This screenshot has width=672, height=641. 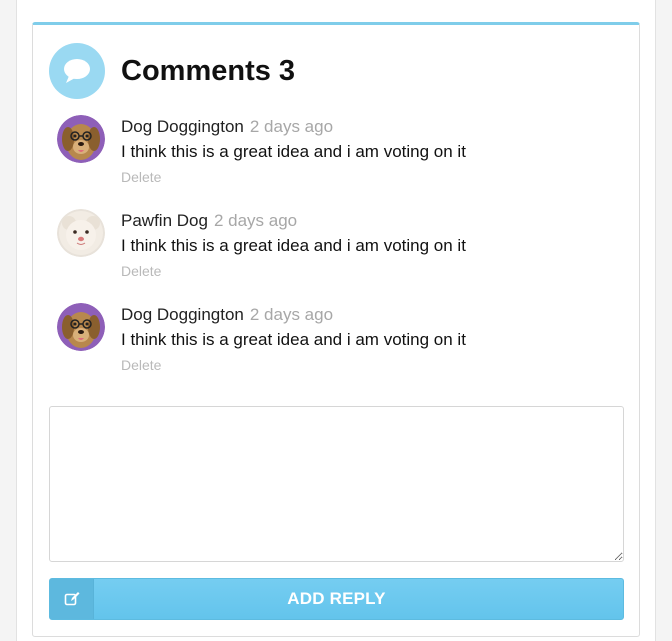 I want to click on add-reply-label: ADD REPLY, so click(x=336, y=598).